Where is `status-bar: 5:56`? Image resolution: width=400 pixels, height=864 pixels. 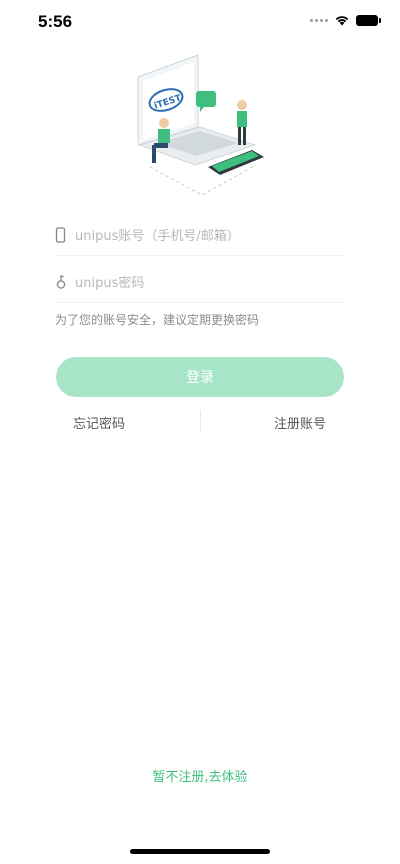
status-bar: 5:56 is located at coordinates (200, 22).